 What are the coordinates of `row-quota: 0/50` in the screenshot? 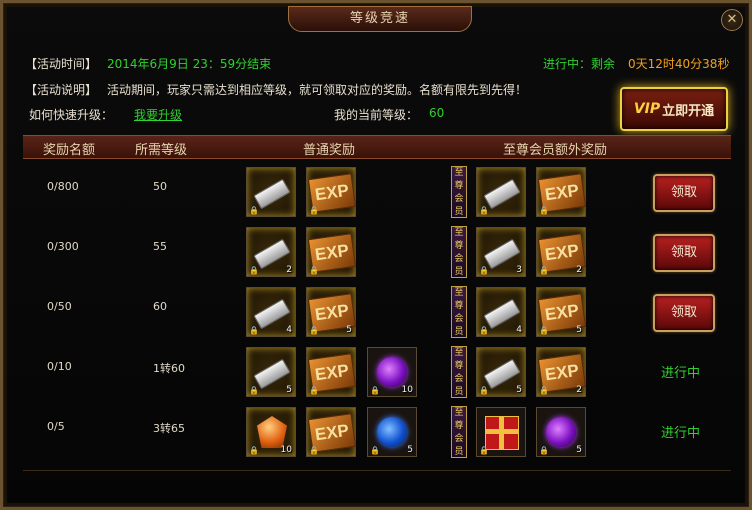 It's located at (59, 306).